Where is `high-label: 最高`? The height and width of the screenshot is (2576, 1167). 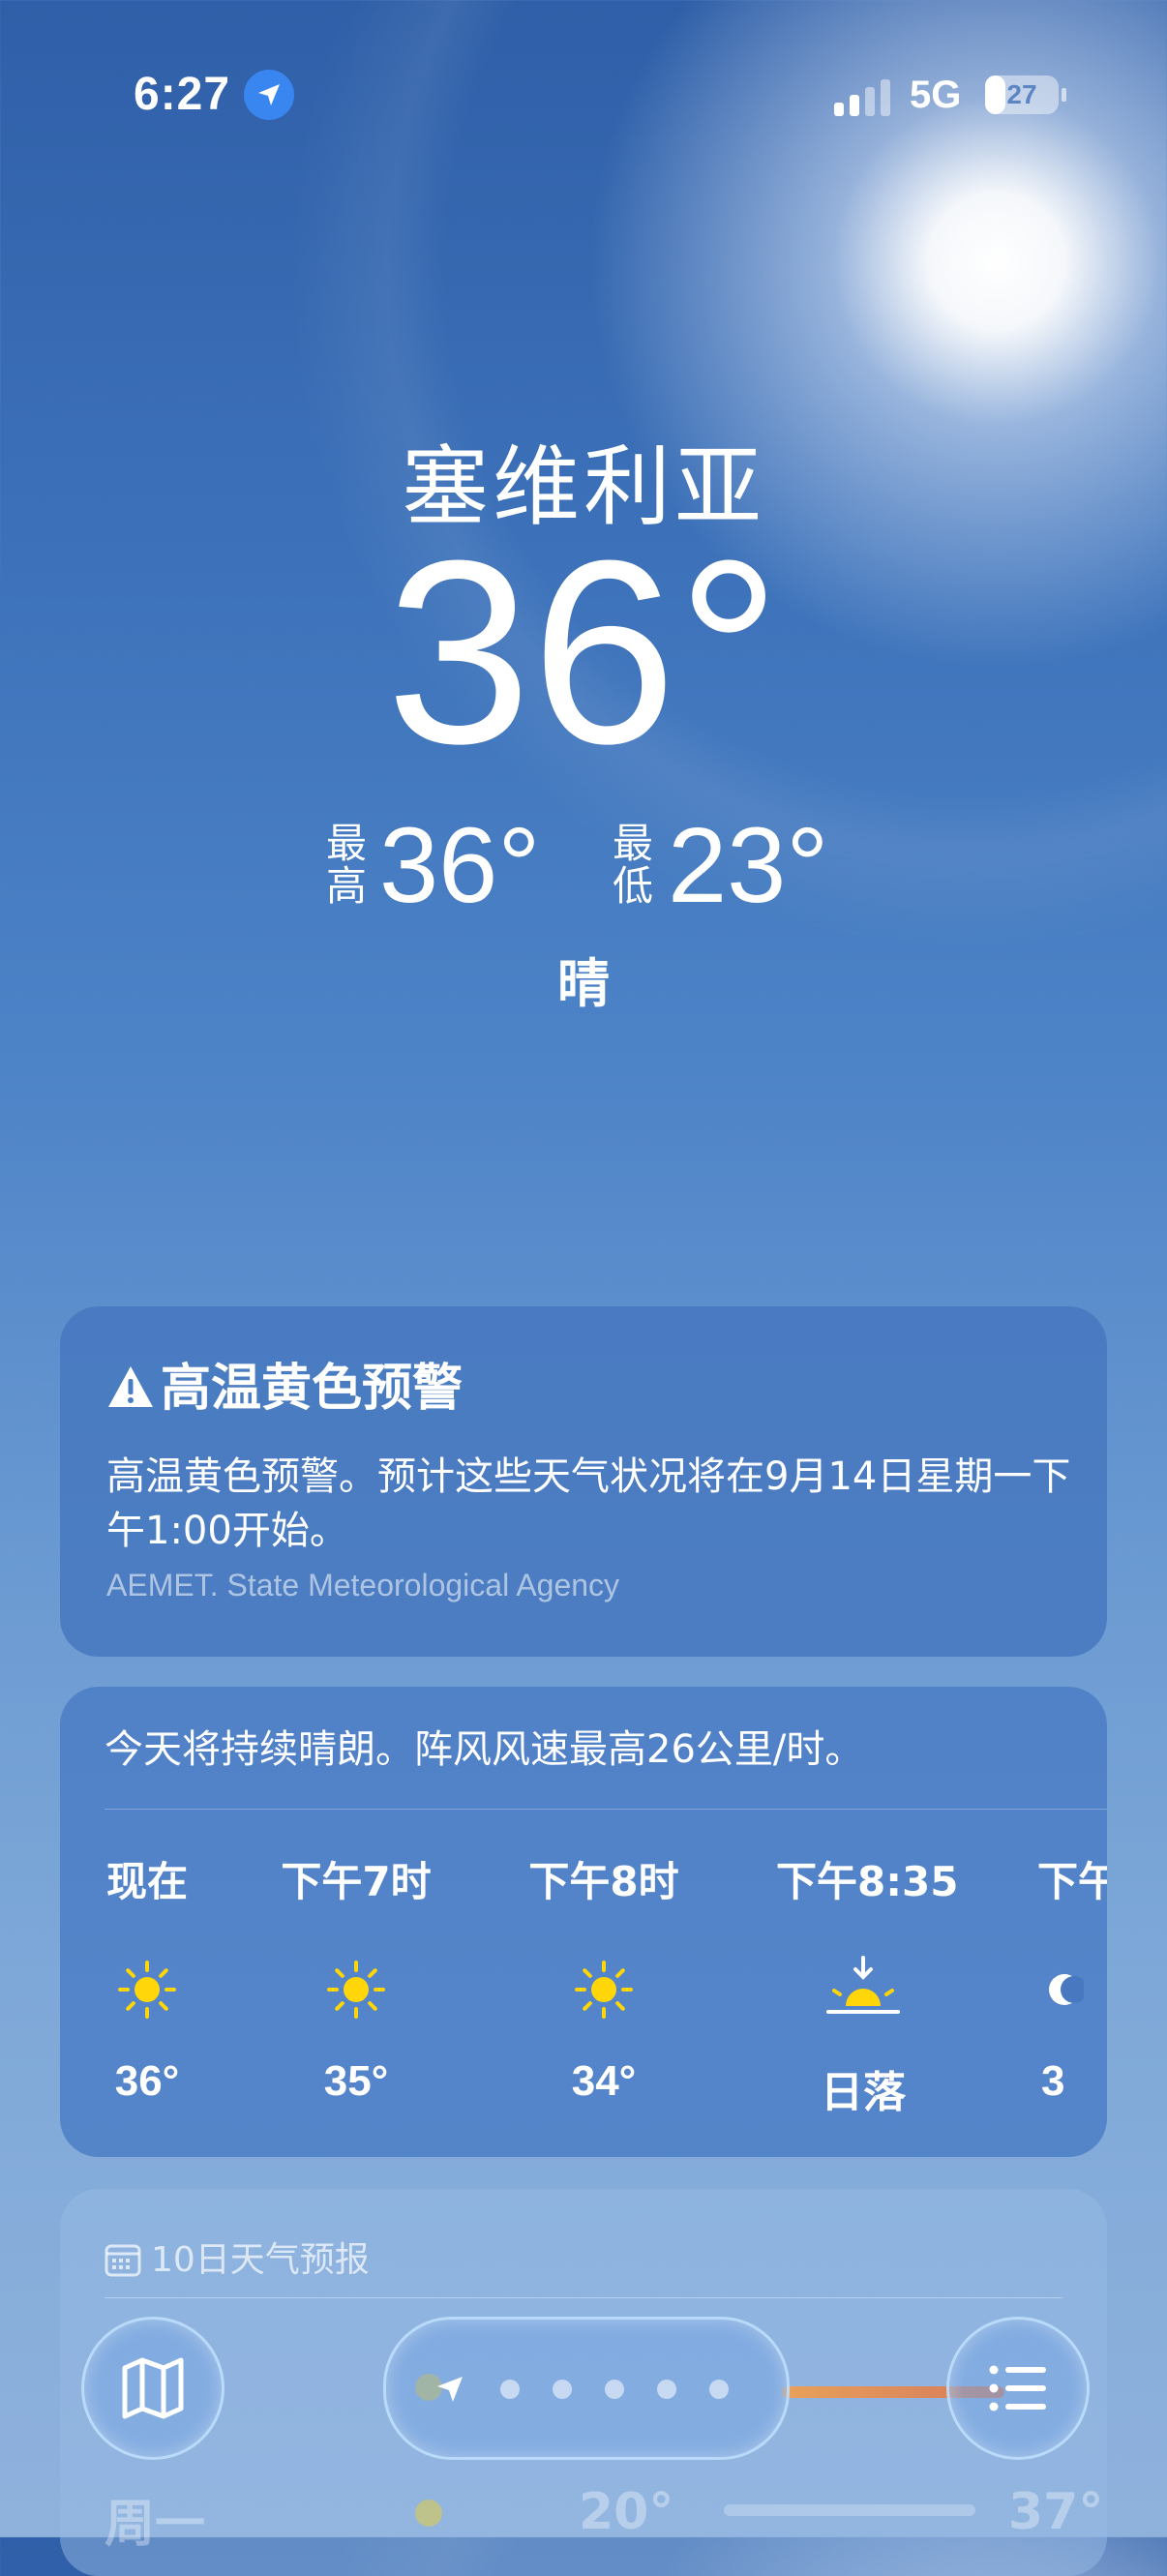
high-label: 最高 is located at coordinates (346, 865).